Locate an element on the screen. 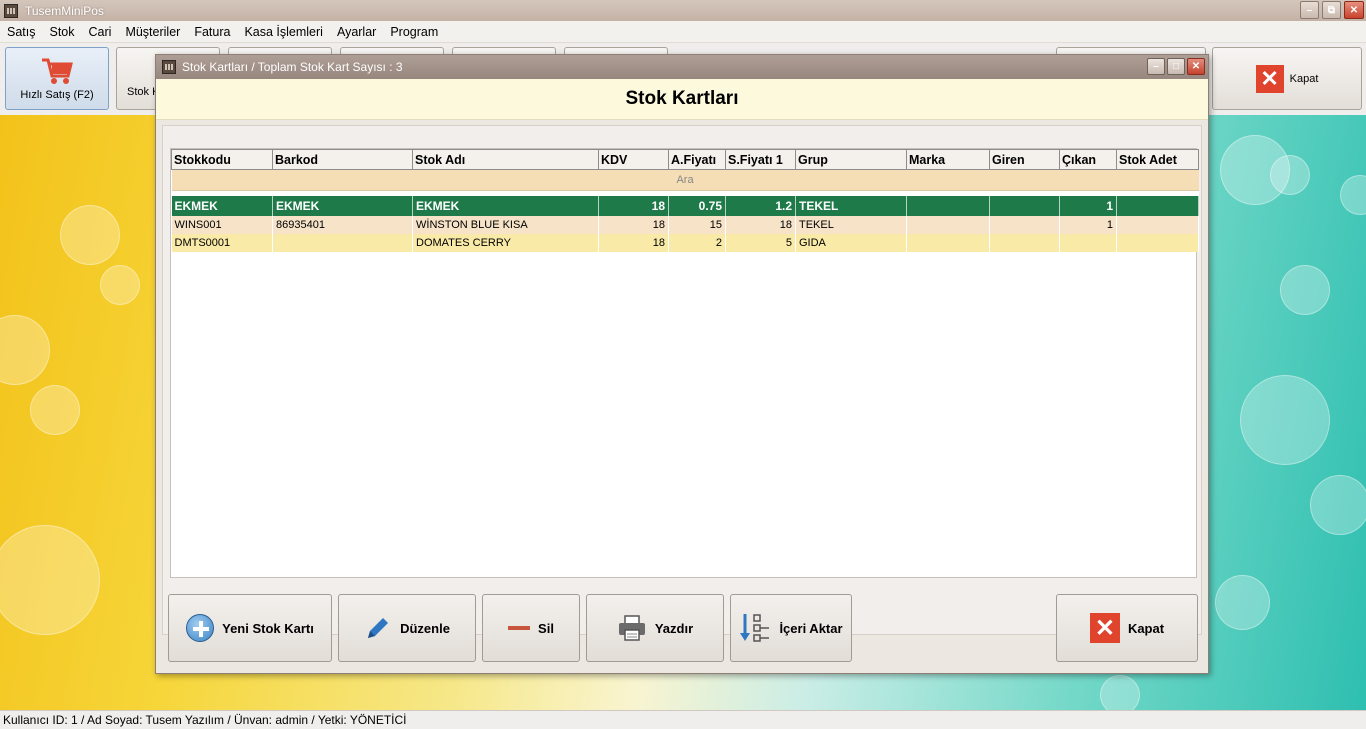 The height and width of the screenshot is (729, 1366). col-header-grup: Grup is located at coordinates (851, 159).